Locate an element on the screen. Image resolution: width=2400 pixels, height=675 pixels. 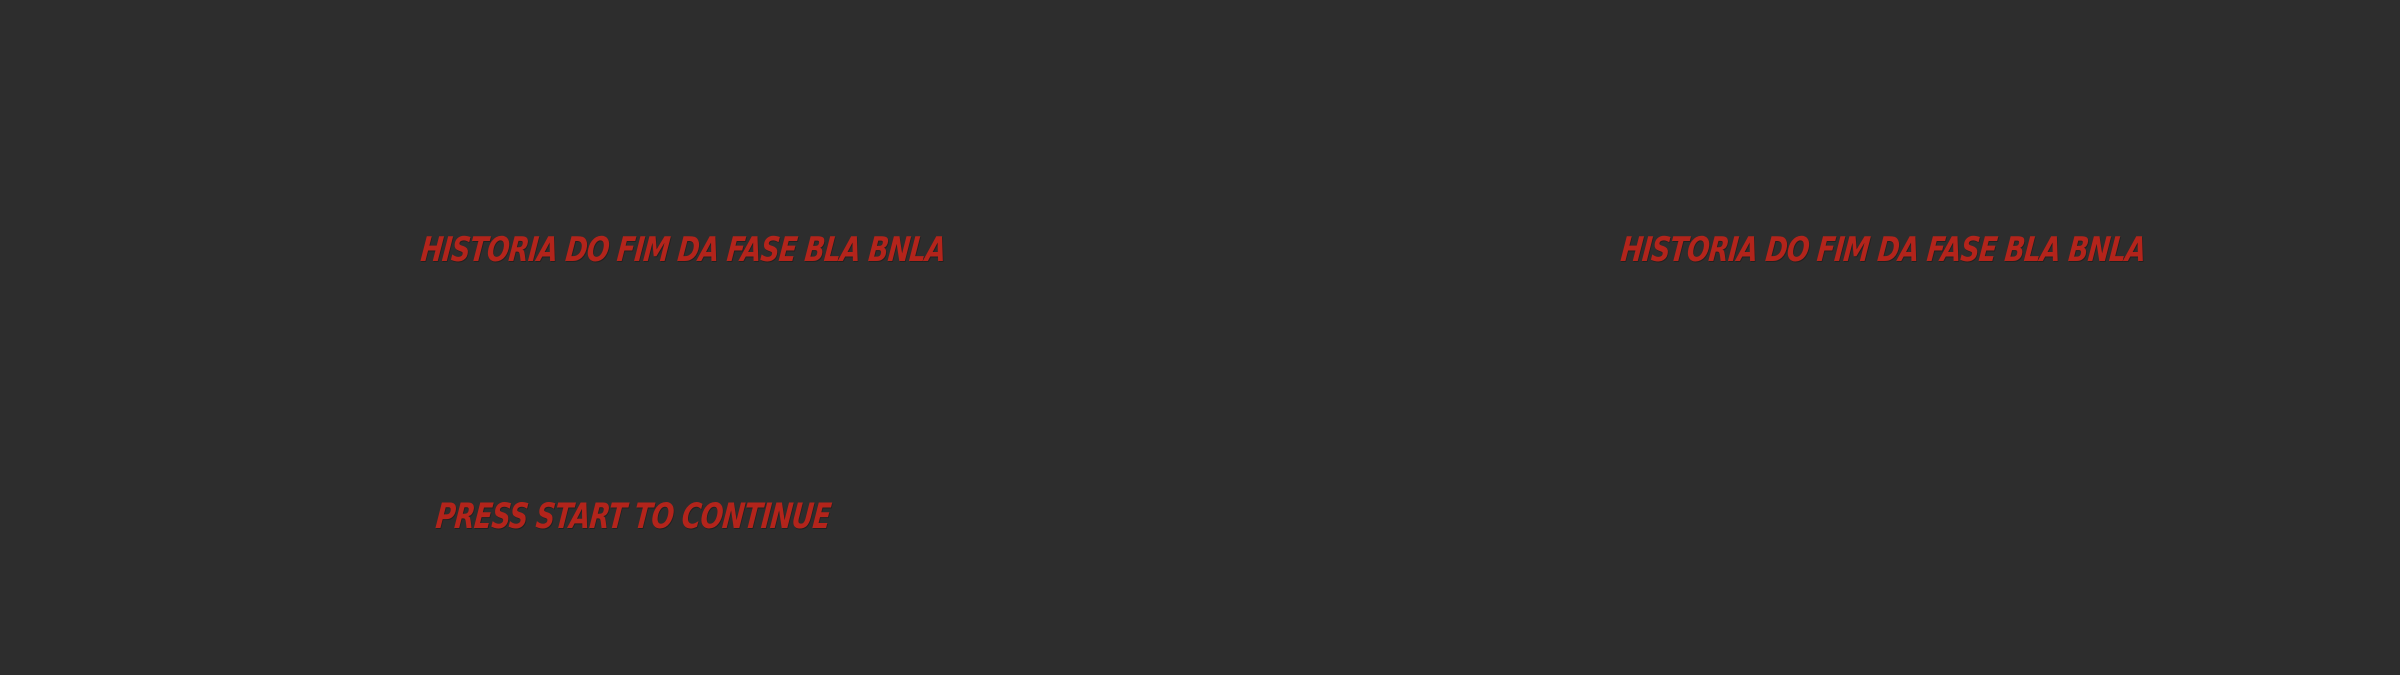
press-start-prompt: PRESS START TO CONTINUE is located at coordinates (633, 517).